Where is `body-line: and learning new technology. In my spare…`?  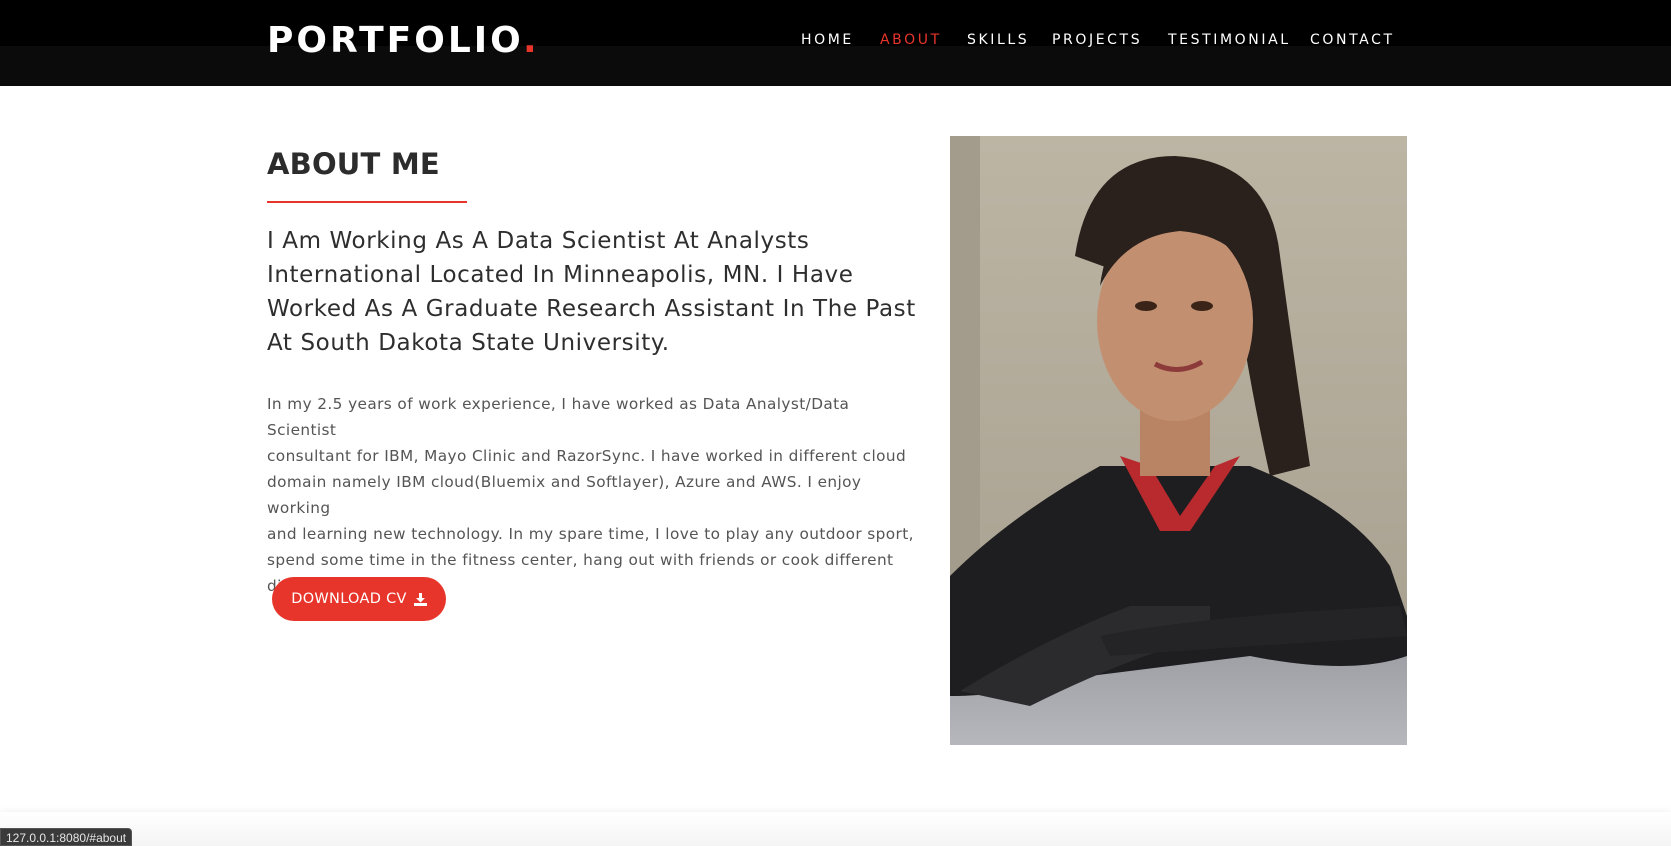
body-line: and learning new technology. In my spare… is located at coordinates (590, 534).